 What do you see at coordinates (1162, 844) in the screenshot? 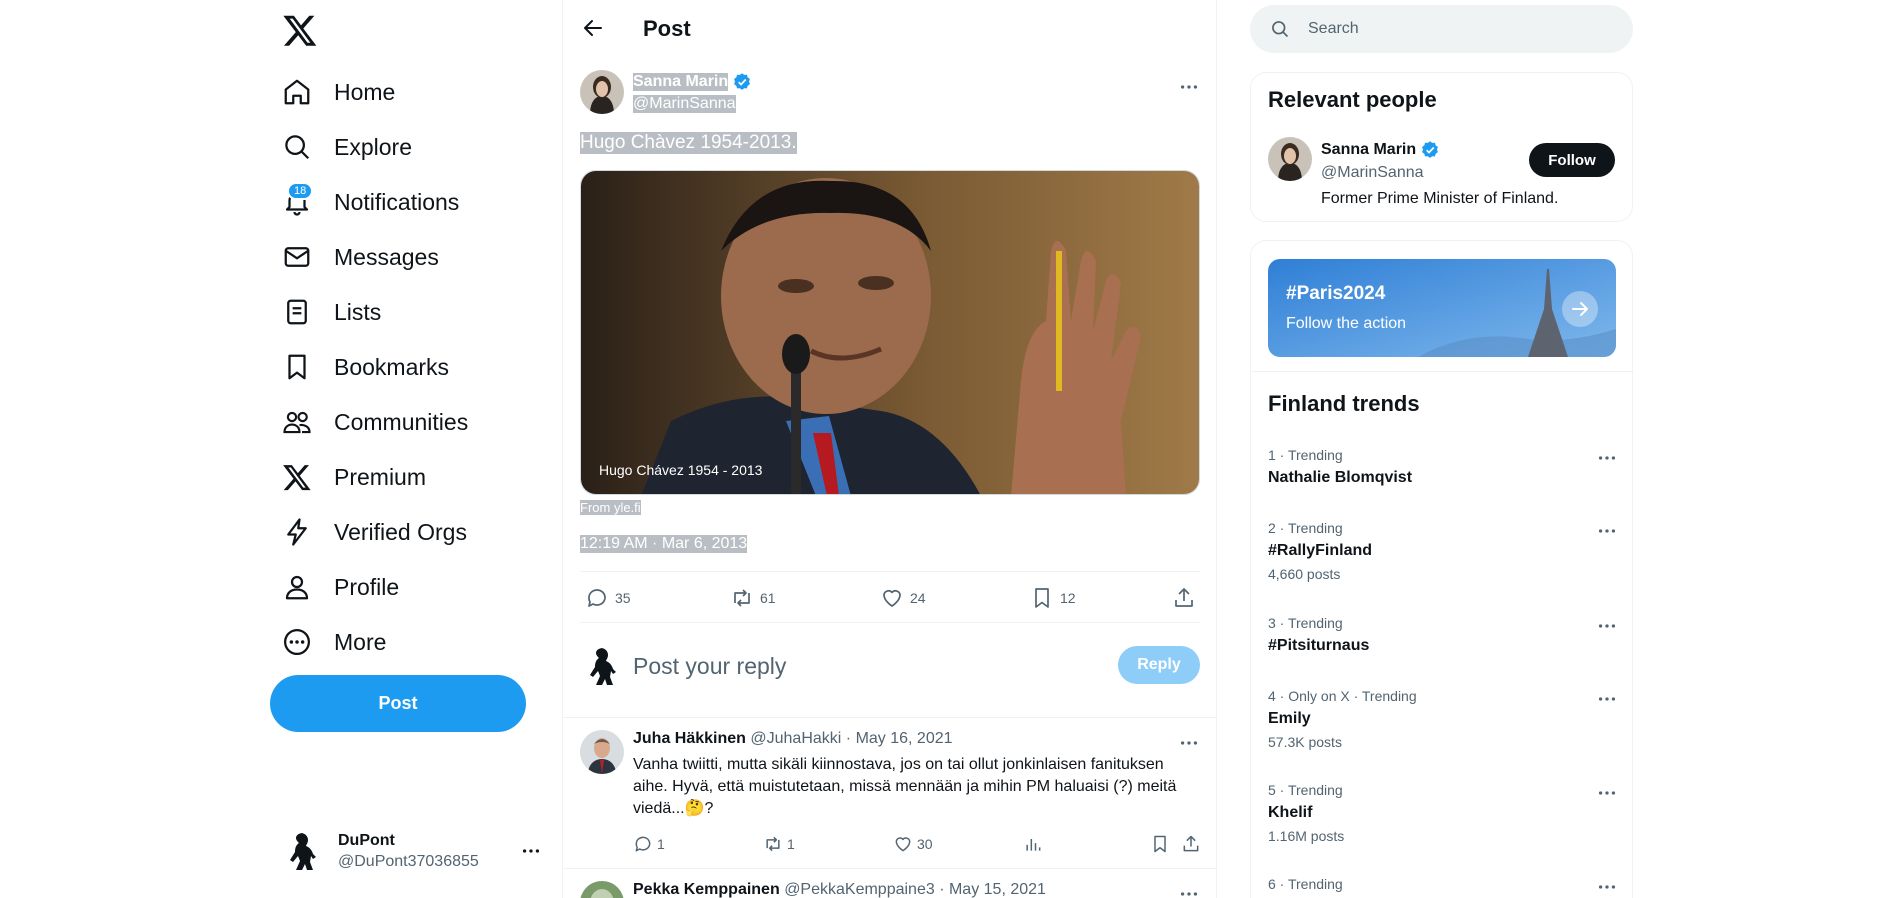
I see `bookmark-action` at bounding box center [1162, 844].